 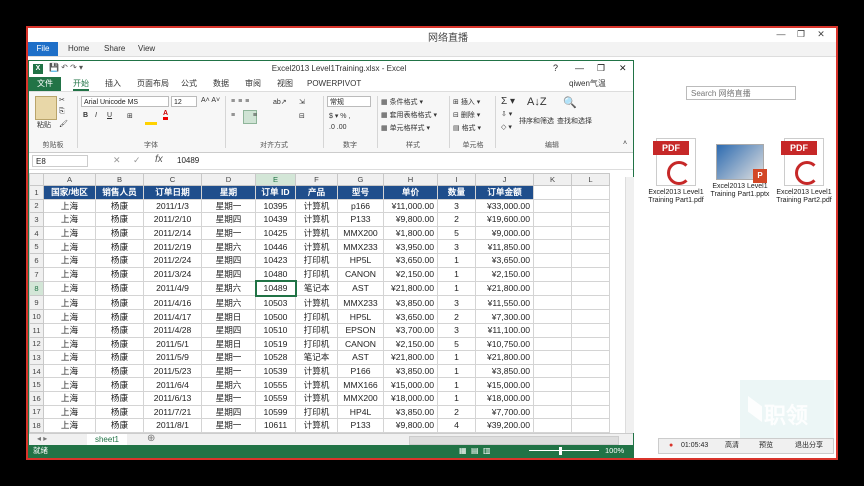 I want to click on table-cell: P166, so click(x=360, y=371).